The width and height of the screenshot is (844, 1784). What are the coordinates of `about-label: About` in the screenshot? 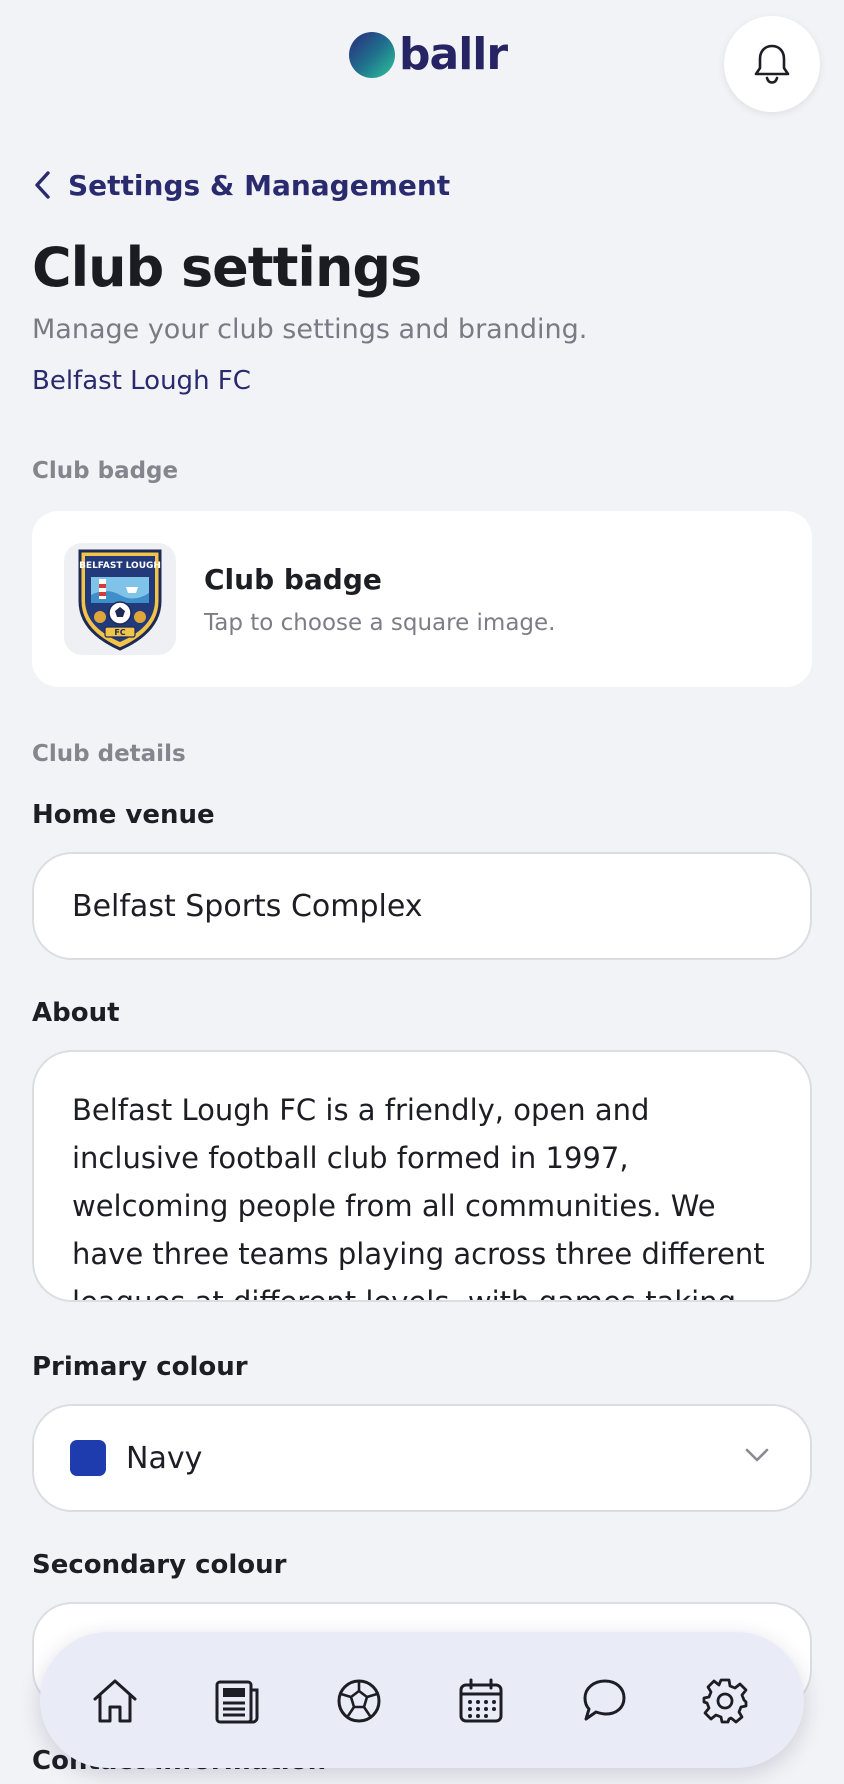 It's located at (76, 1013).